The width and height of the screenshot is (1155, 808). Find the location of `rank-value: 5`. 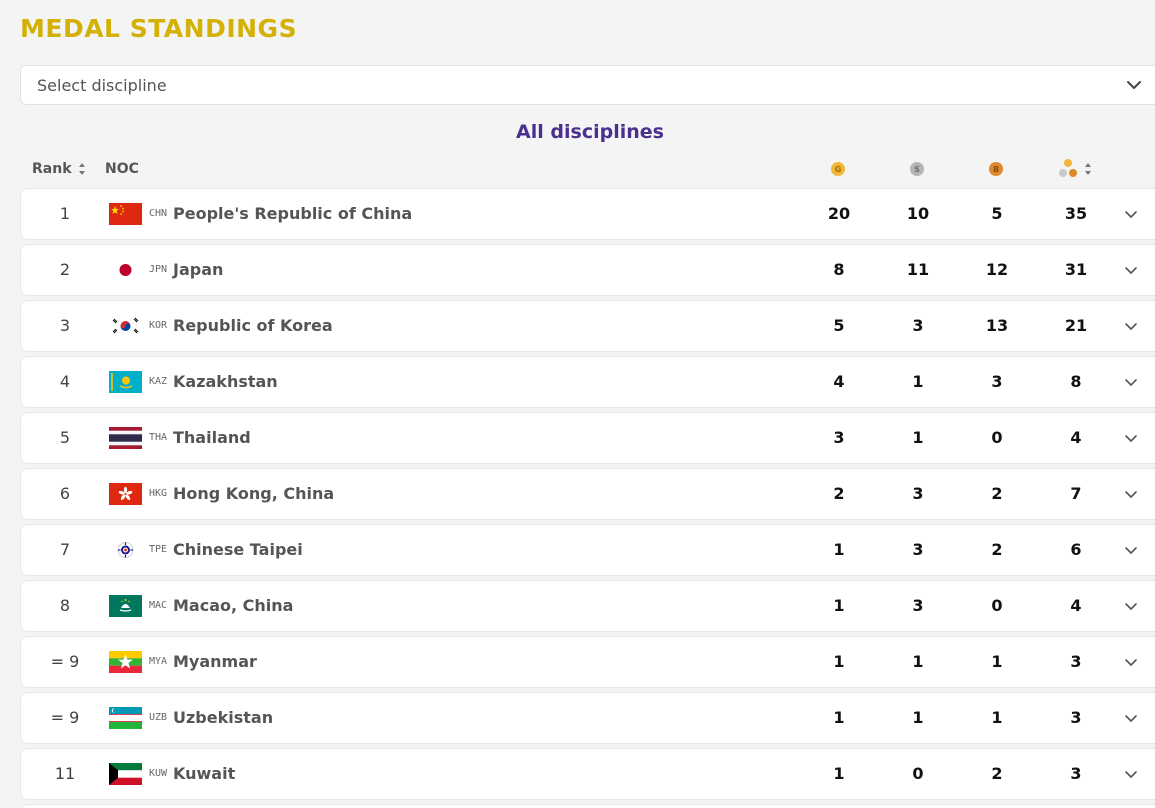

rank-value: 5 is located at coordinates (65, 437).